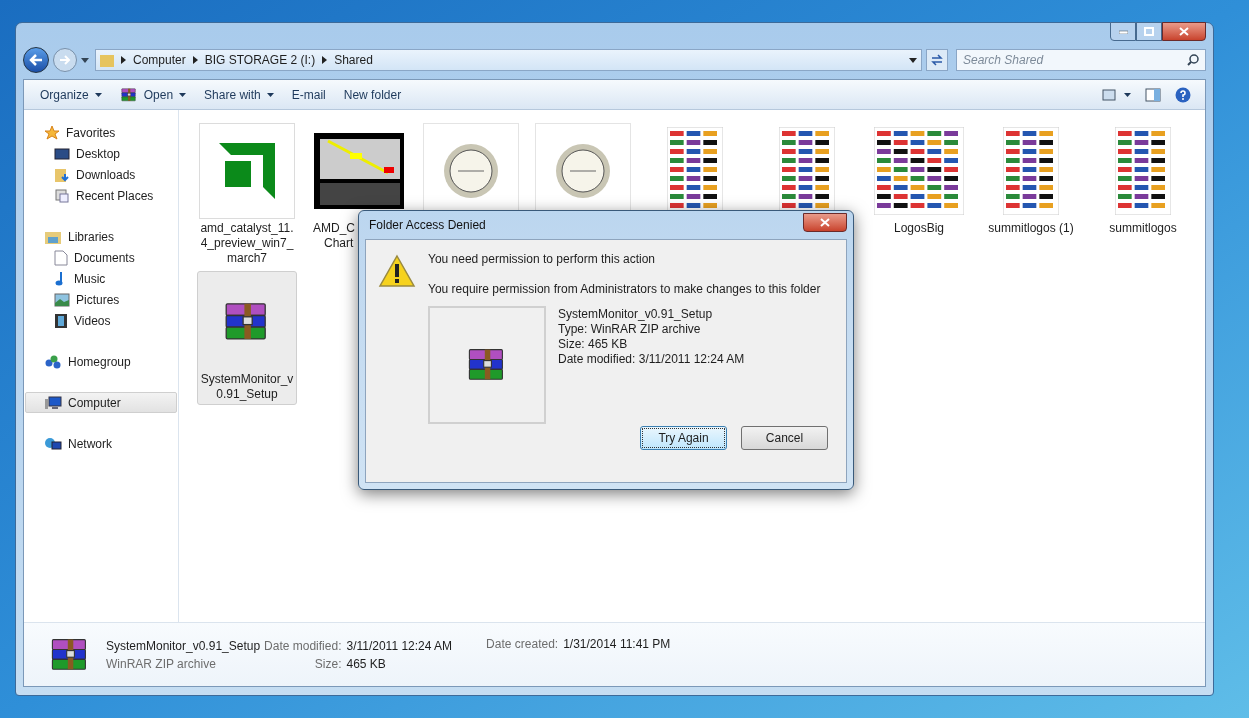 This screenshot has height=718, width=1249. Describe the element at coordinates (239, 94) in the screenshot. I see `toolbar-button: Share with` at that location.